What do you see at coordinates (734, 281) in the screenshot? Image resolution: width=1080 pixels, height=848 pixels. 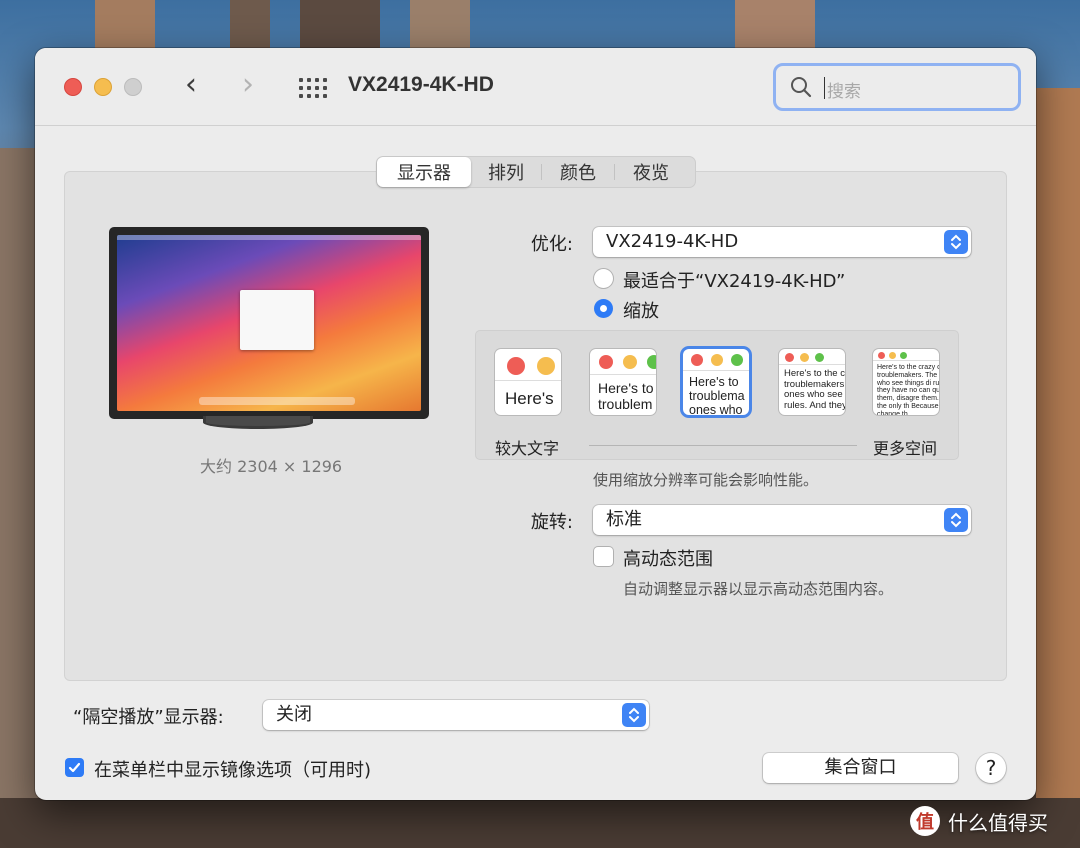 I see `radio-best-label: 最适合于“VX2419-4K-HD”` at bounding box center [734, 281].